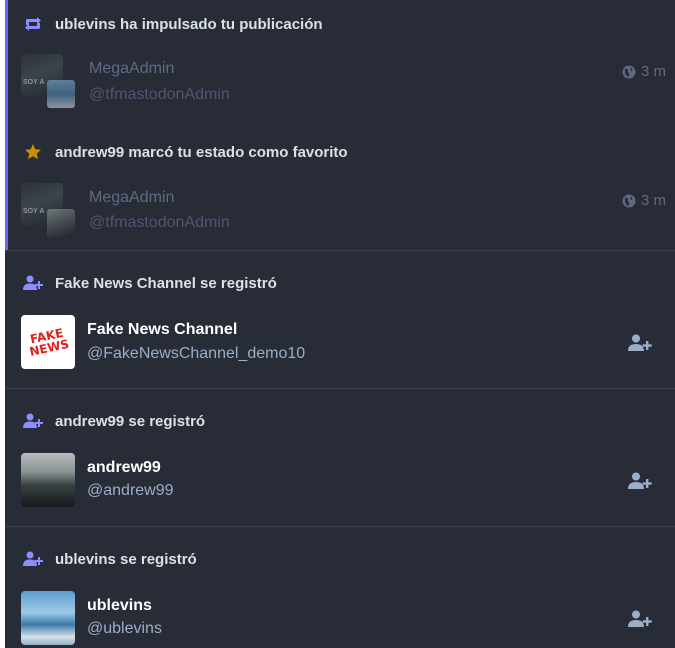 Image resolution: width=675 pixels, height=648 pixels. What do you see at coordinates (124, 468) in the screenshot?
I see `account-display-name: andrew99` at bounding box center [124, 468].